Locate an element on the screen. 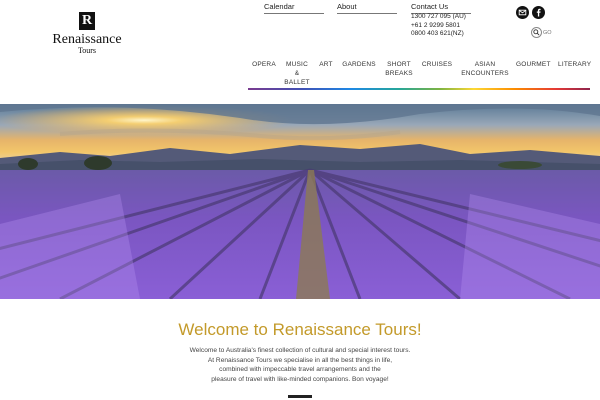 This screenshot has width=600, height=400. facebook-icon is located at coordinates (538, 12).